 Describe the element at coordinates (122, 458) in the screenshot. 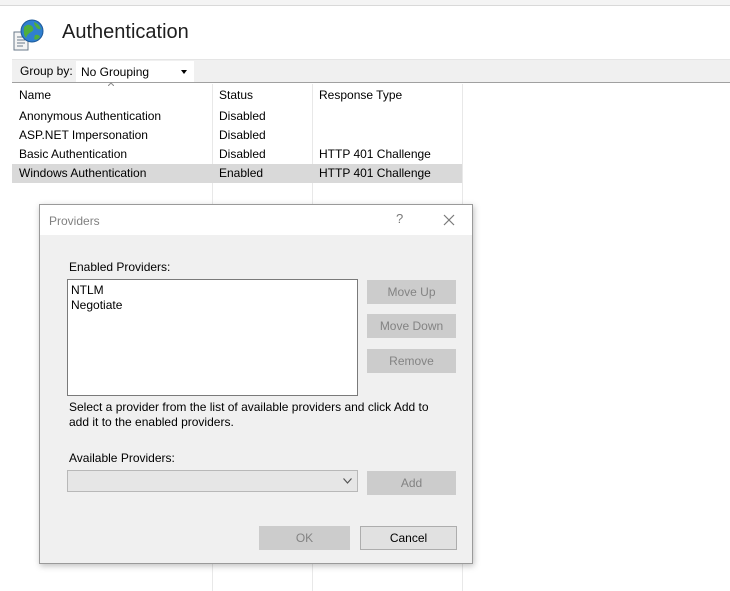

I see `available-providers-label: Available Providers:` at that location.